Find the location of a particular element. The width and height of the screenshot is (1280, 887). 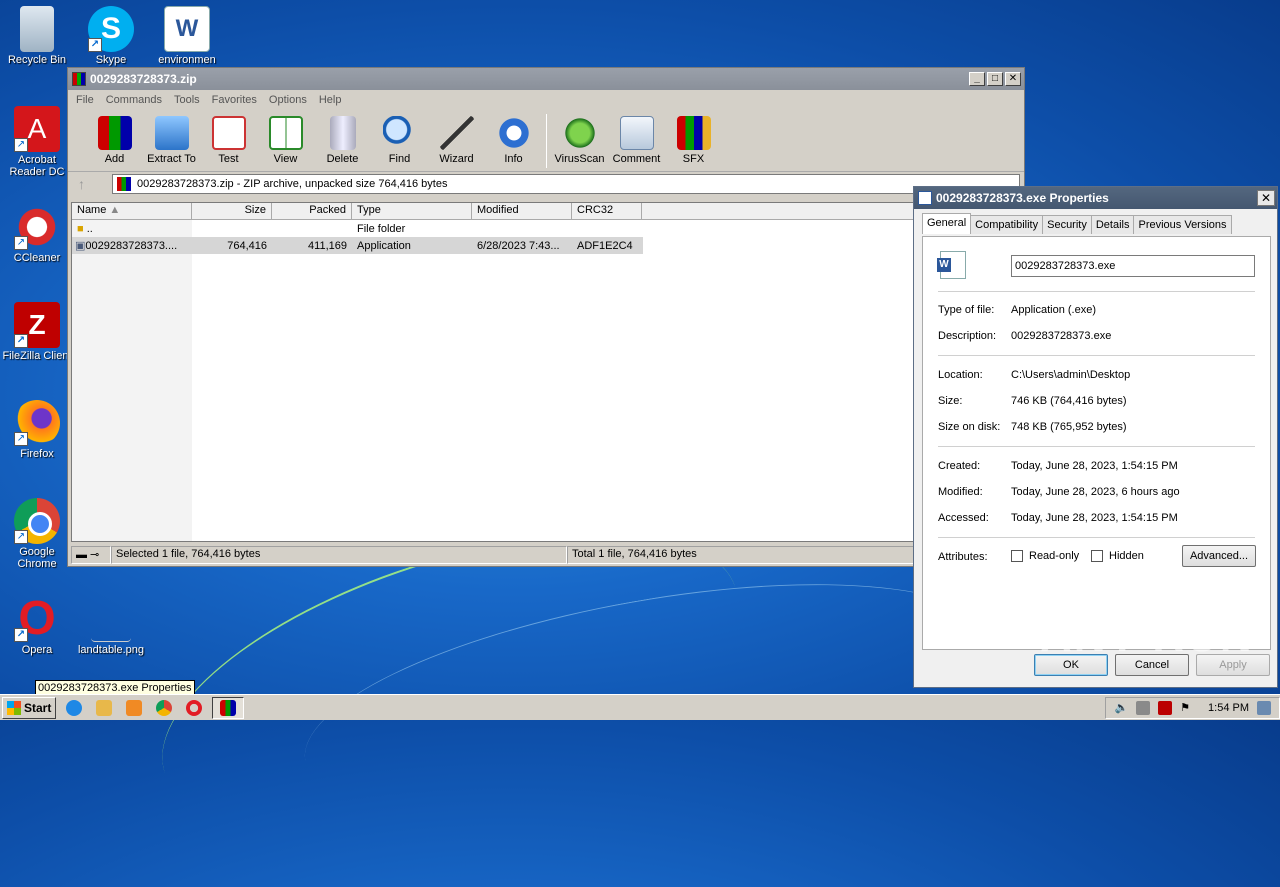

desktop-icon-chrome: ↗ Google Chrome is located at coordinates (37, 534).